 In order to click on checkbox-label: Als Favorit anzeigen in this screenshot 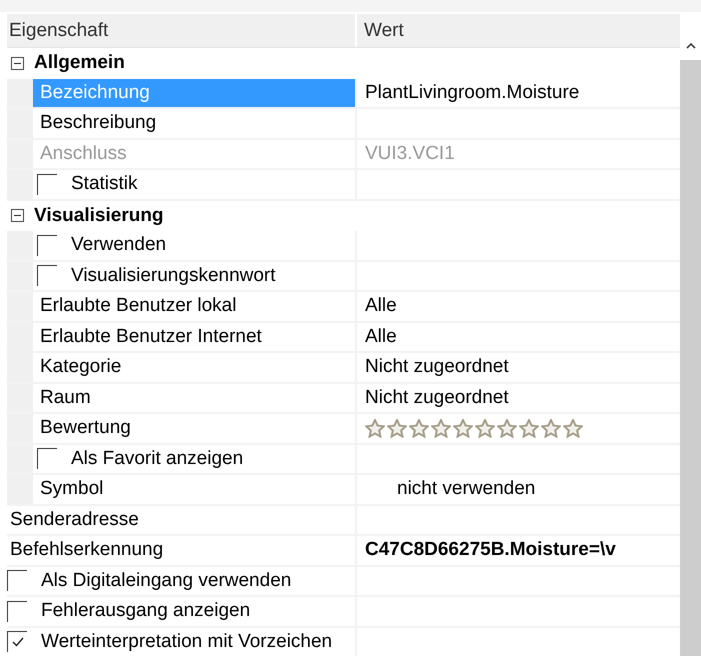, I will do `click(157, 459)`.